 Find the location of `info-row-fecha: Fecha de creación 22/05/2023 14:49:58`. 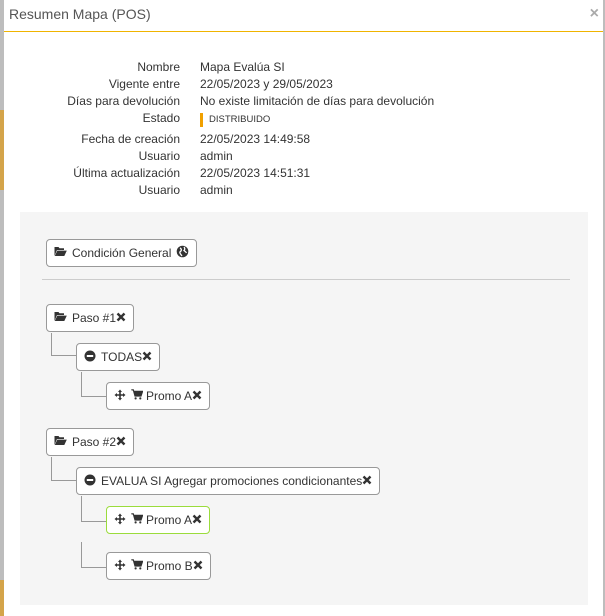

info-row-fecha: Fecha de creación 22/05/2023 14:49:58 is located at coordinates (303, 139).